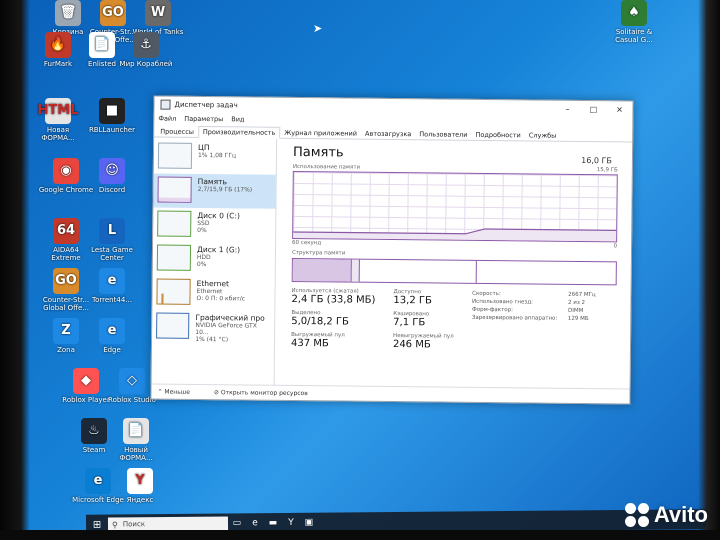  I want to click on desktop-app-icon: HTML, so click(58, 111).